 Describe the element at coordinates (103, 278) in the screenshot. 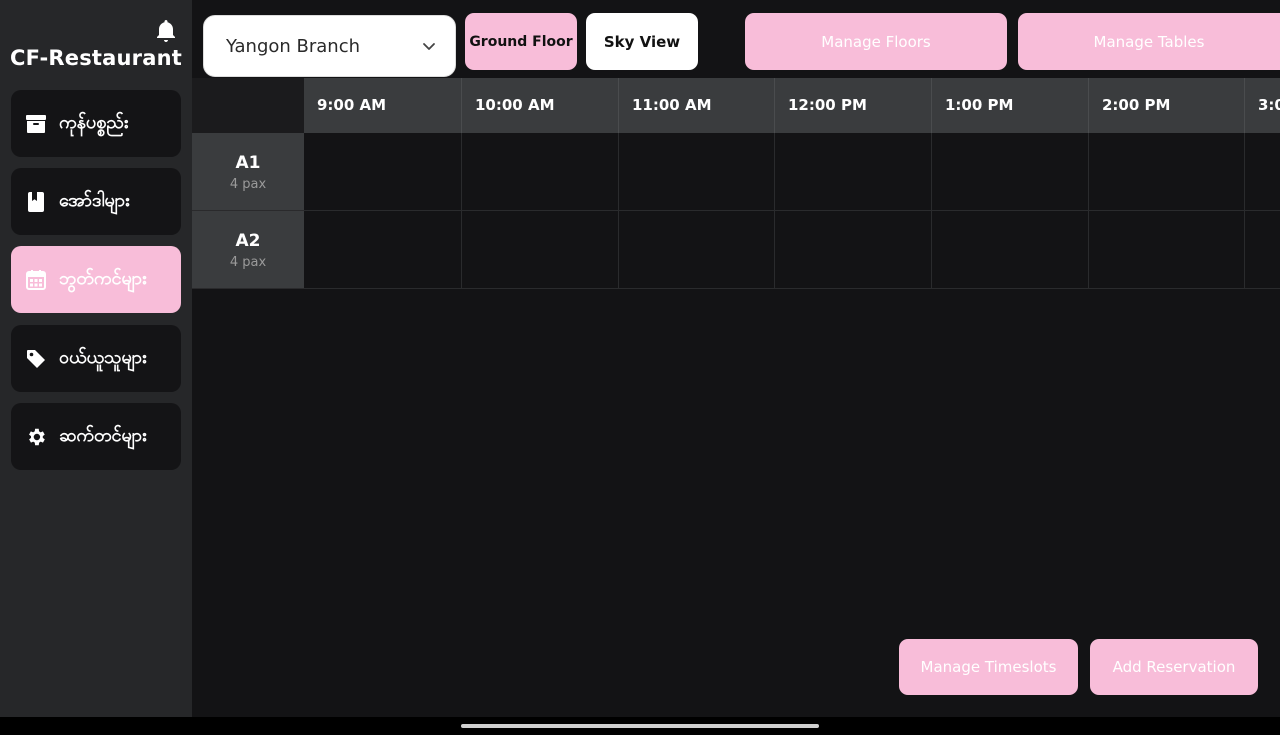

I see `sidebar-item-label: ဘွတ်ကင်များ` at that location.